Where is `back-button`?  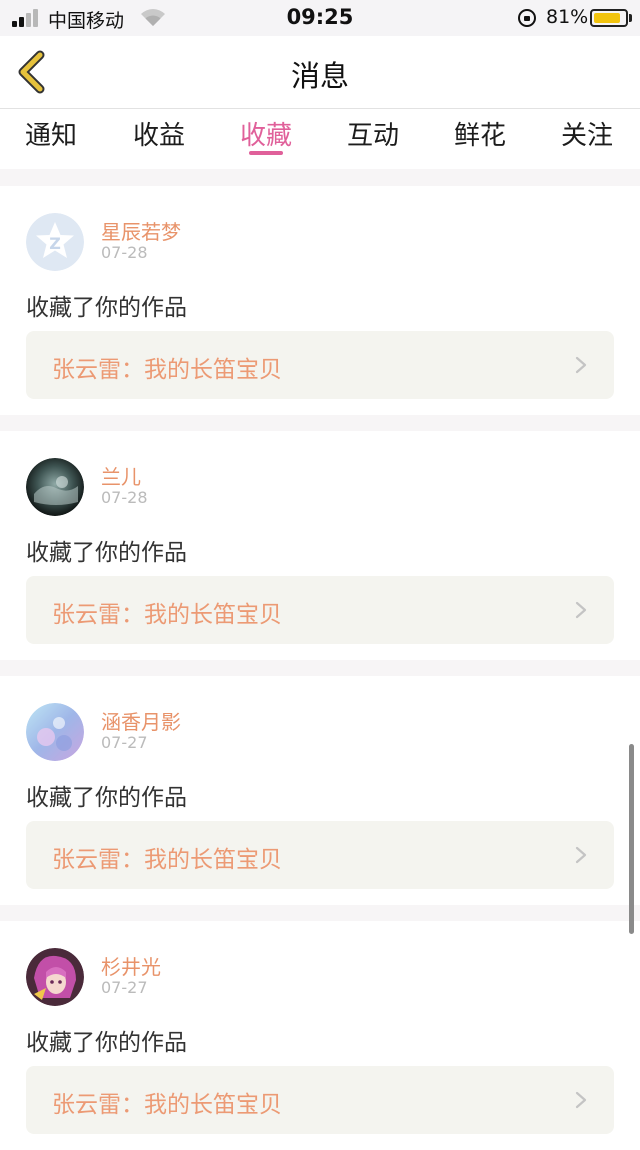
back-button is located at coordinates (34, 72).